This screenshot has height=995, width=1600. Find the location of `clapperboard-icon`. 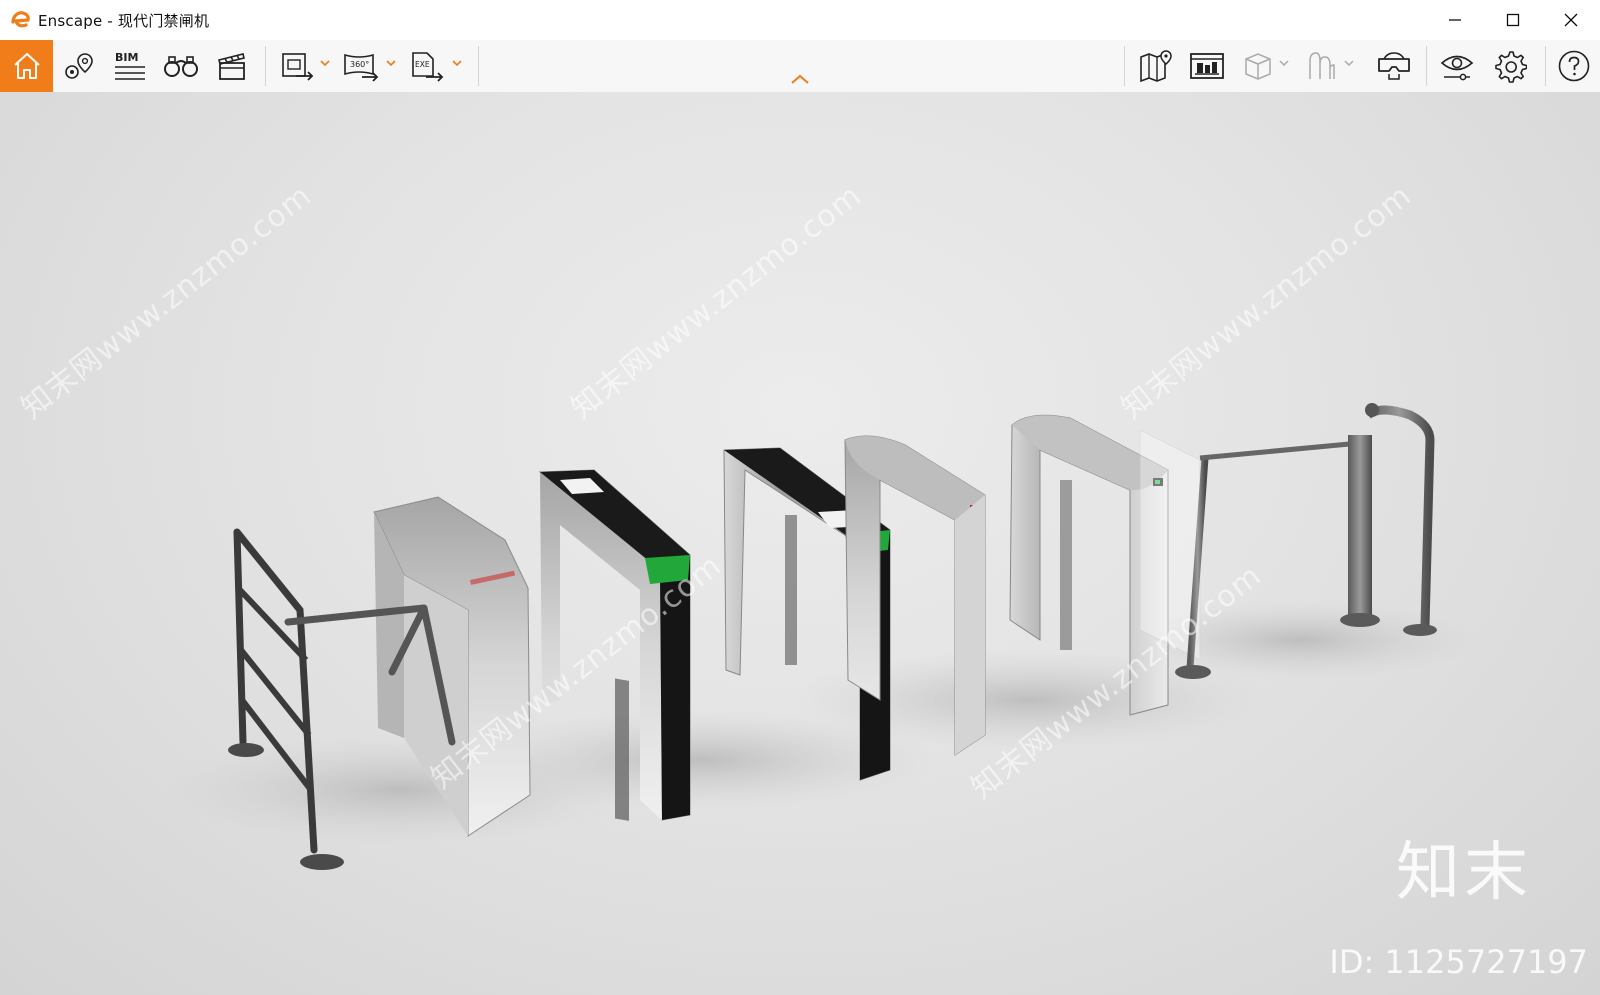

clapperboard-icon is located at coordinates (231, 66).